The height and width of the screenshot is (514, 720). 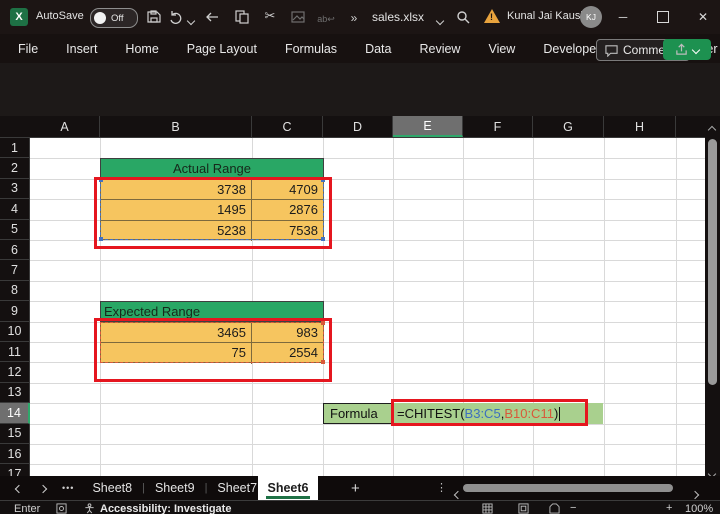 What do you see at coordinates (554, 508) in the screenshot?
I see `page-break-view-icon` at bounding box center [554, 508].